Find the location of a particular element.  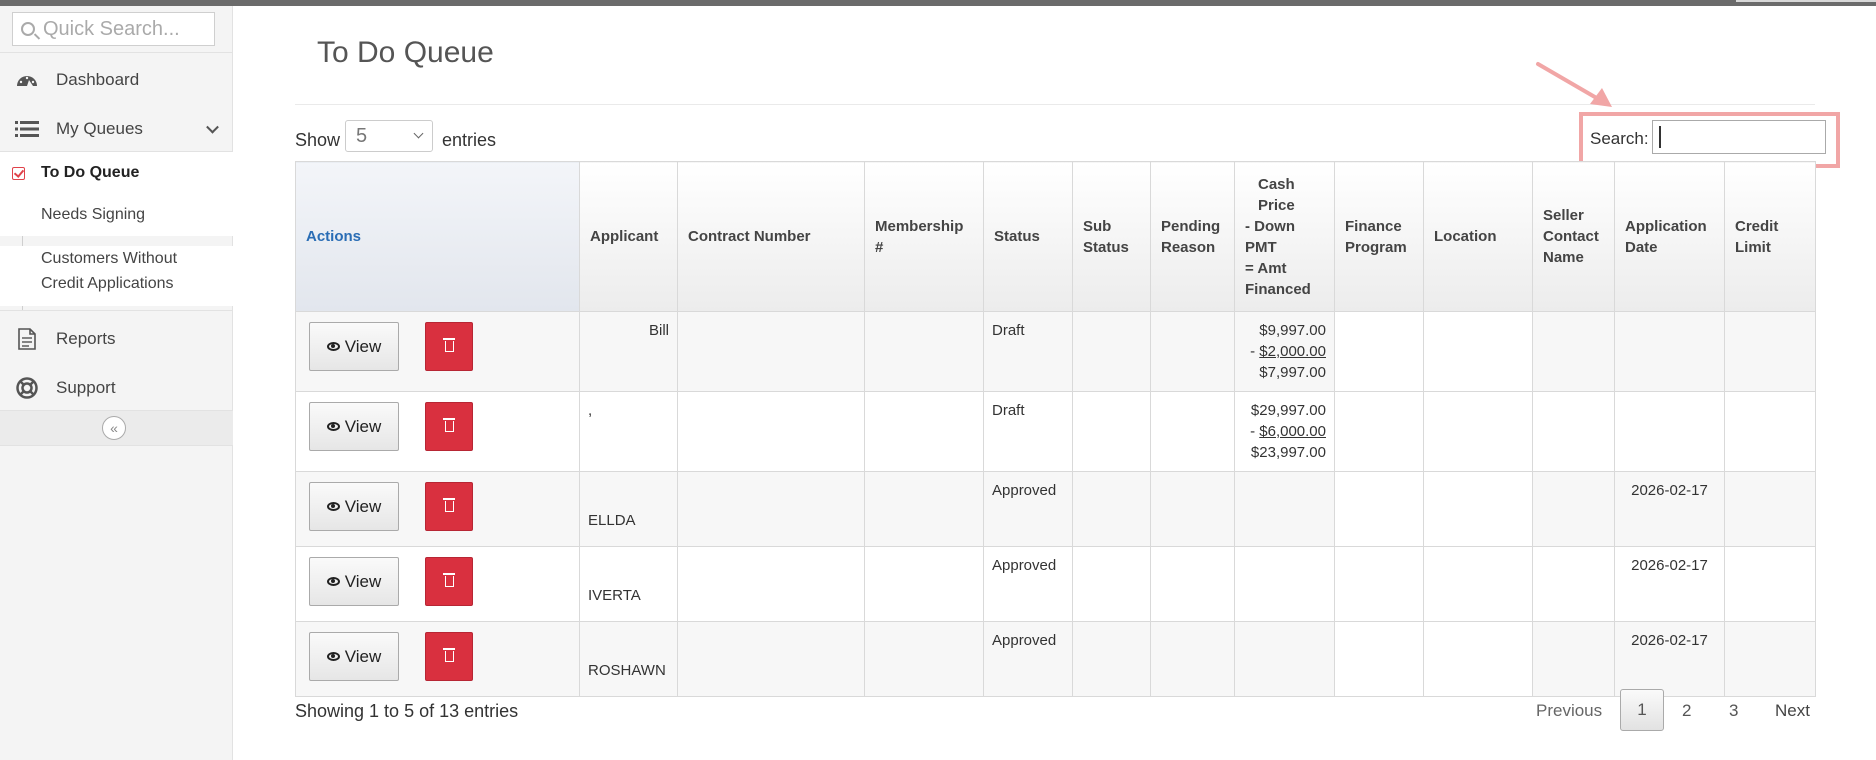

column-header-status: Status is located at coordinates (1028, 236).